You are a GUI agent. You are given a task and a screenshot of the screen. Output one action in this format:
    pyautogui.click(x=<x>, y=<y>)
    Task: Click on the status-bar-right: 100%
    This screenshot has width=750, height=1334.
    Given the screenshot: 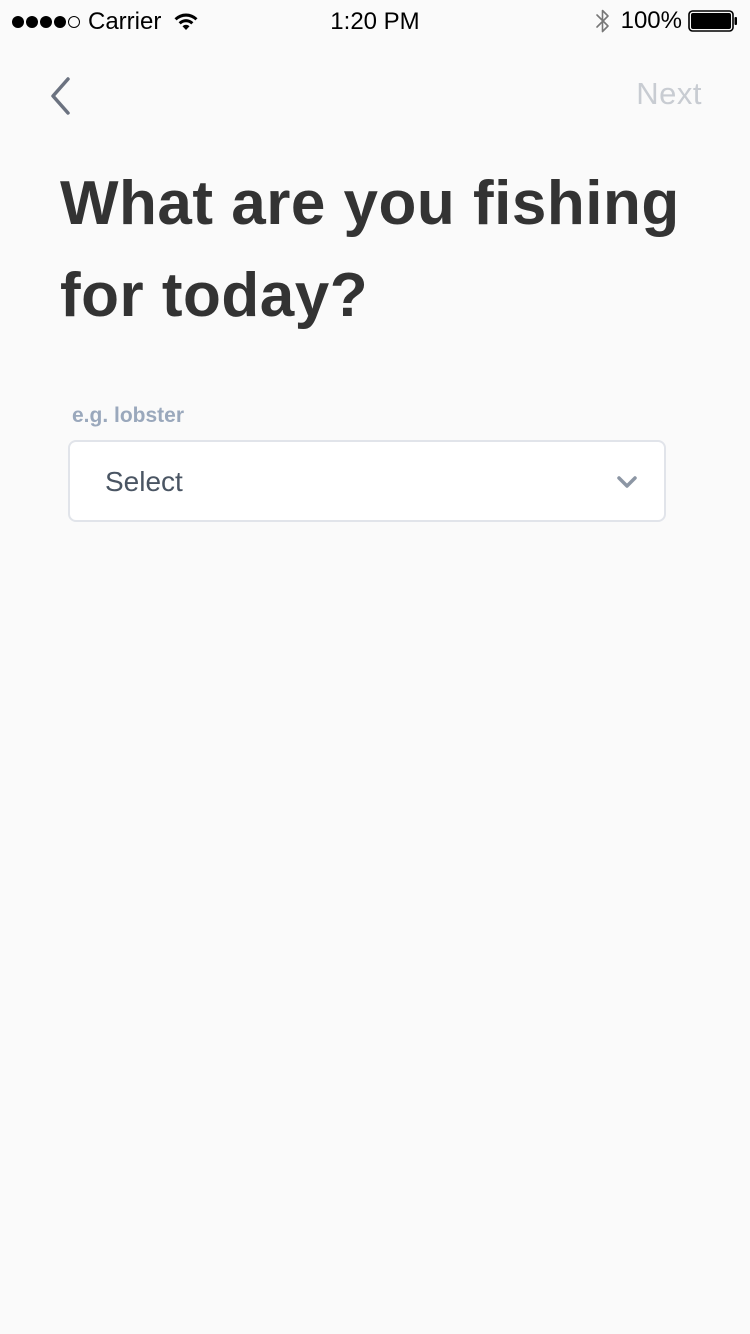 What is the action you would take?
    pyautogui.click(x=666, y=21)
    